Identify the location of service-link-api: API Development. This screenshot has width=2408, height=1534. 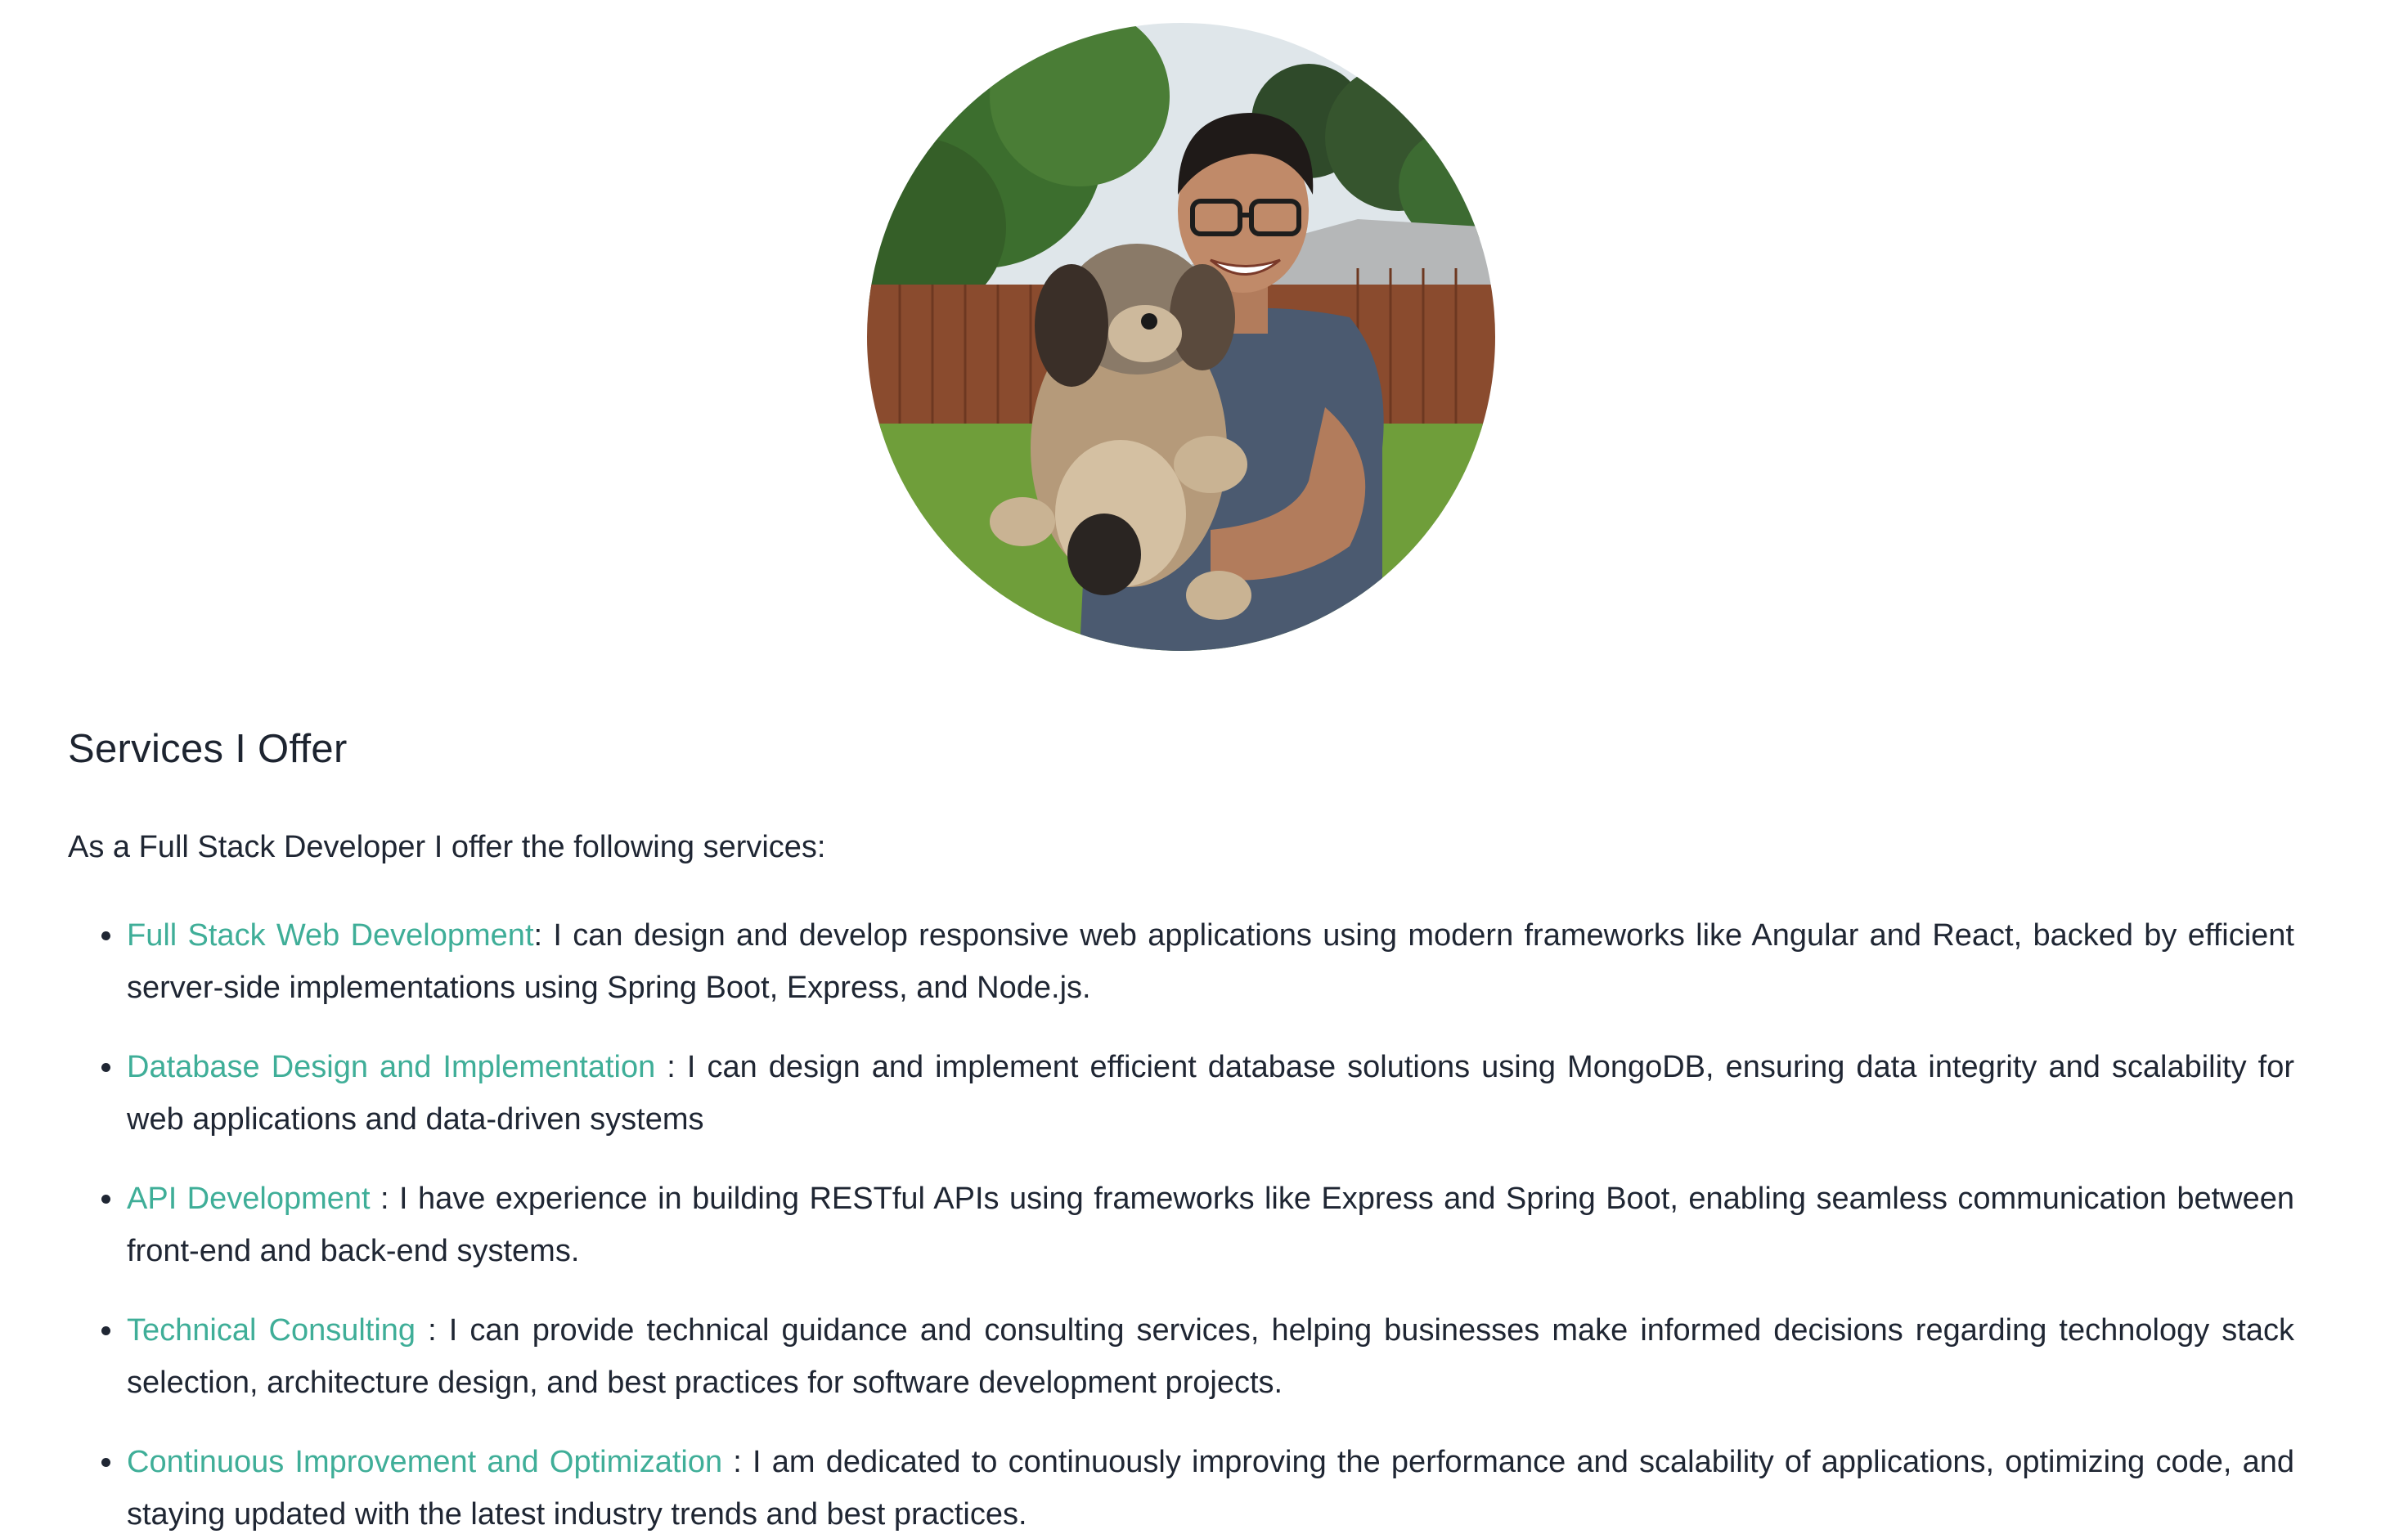
(249, 1199).